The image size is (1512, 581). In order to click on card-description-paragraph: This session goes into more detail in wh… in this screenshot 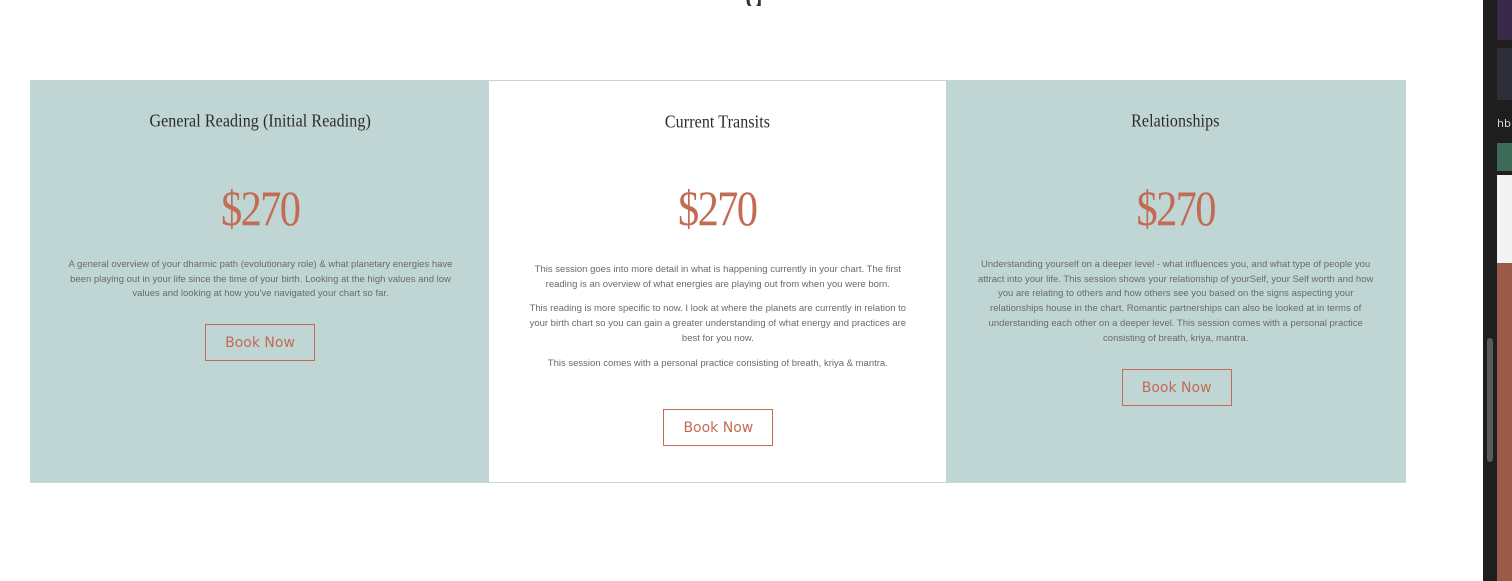, I will do `click(717, 277)`.